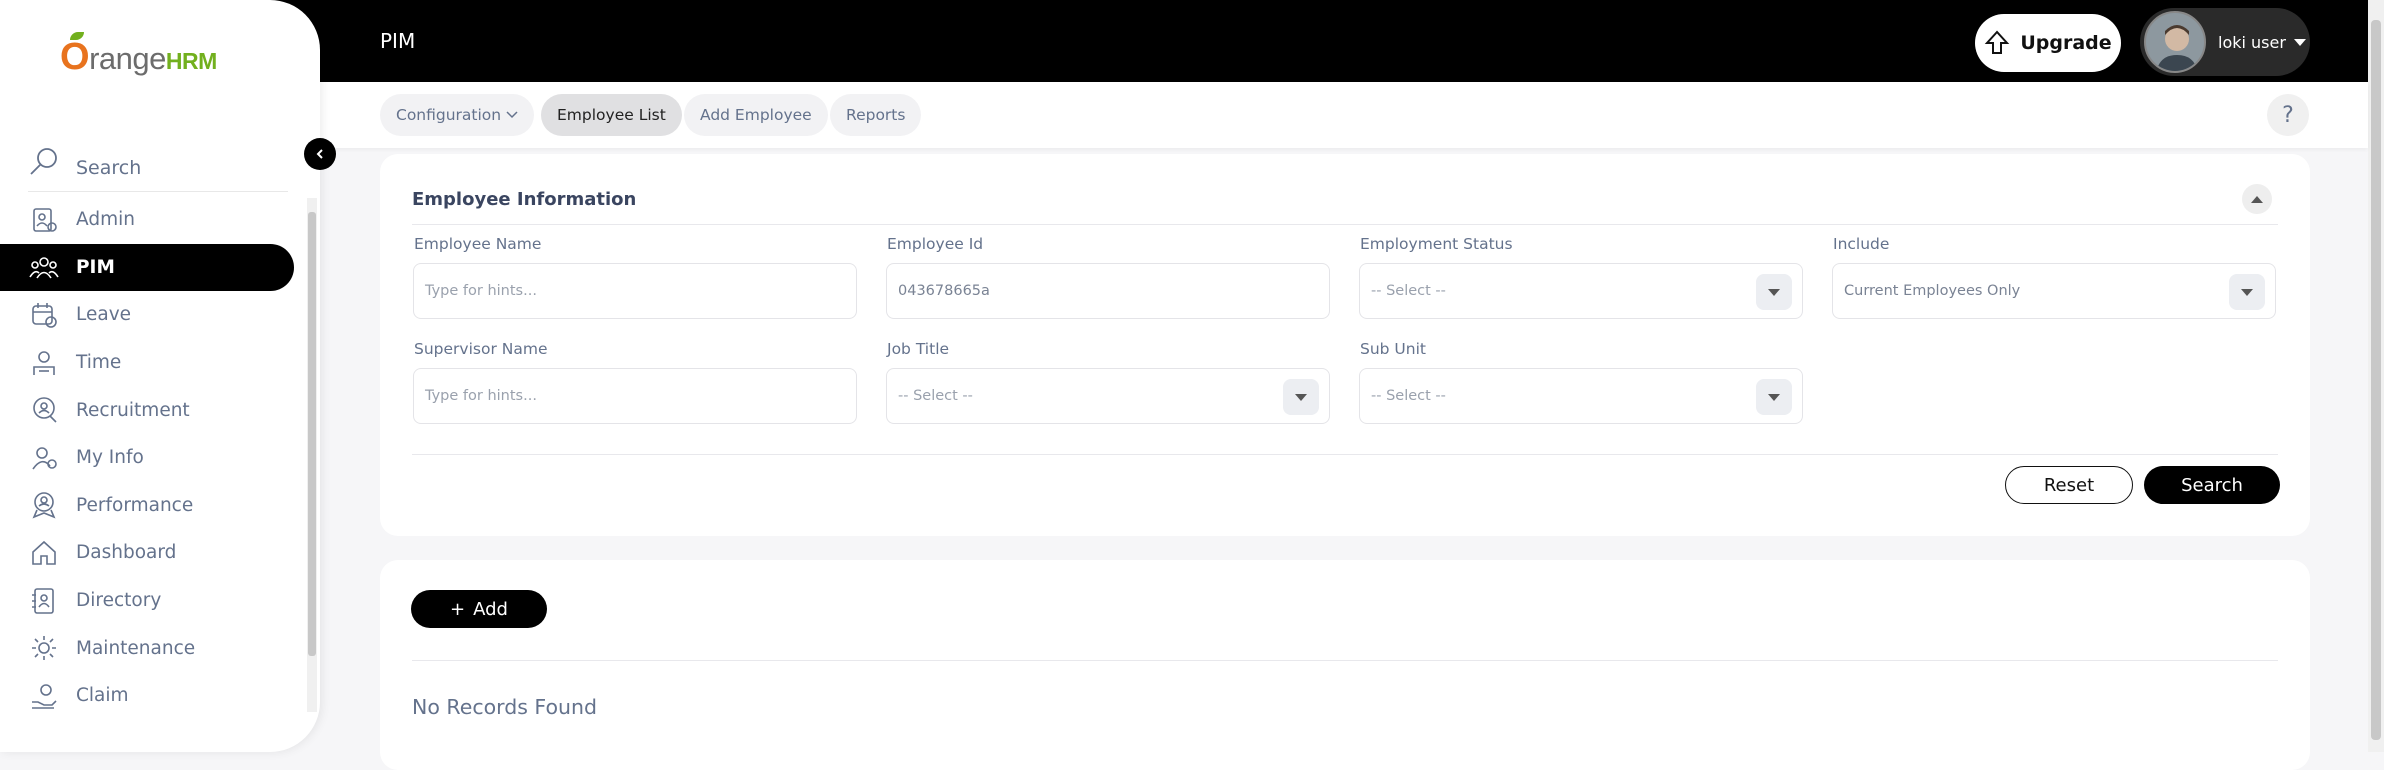  I want to click on time-icon, so click(44, 363).